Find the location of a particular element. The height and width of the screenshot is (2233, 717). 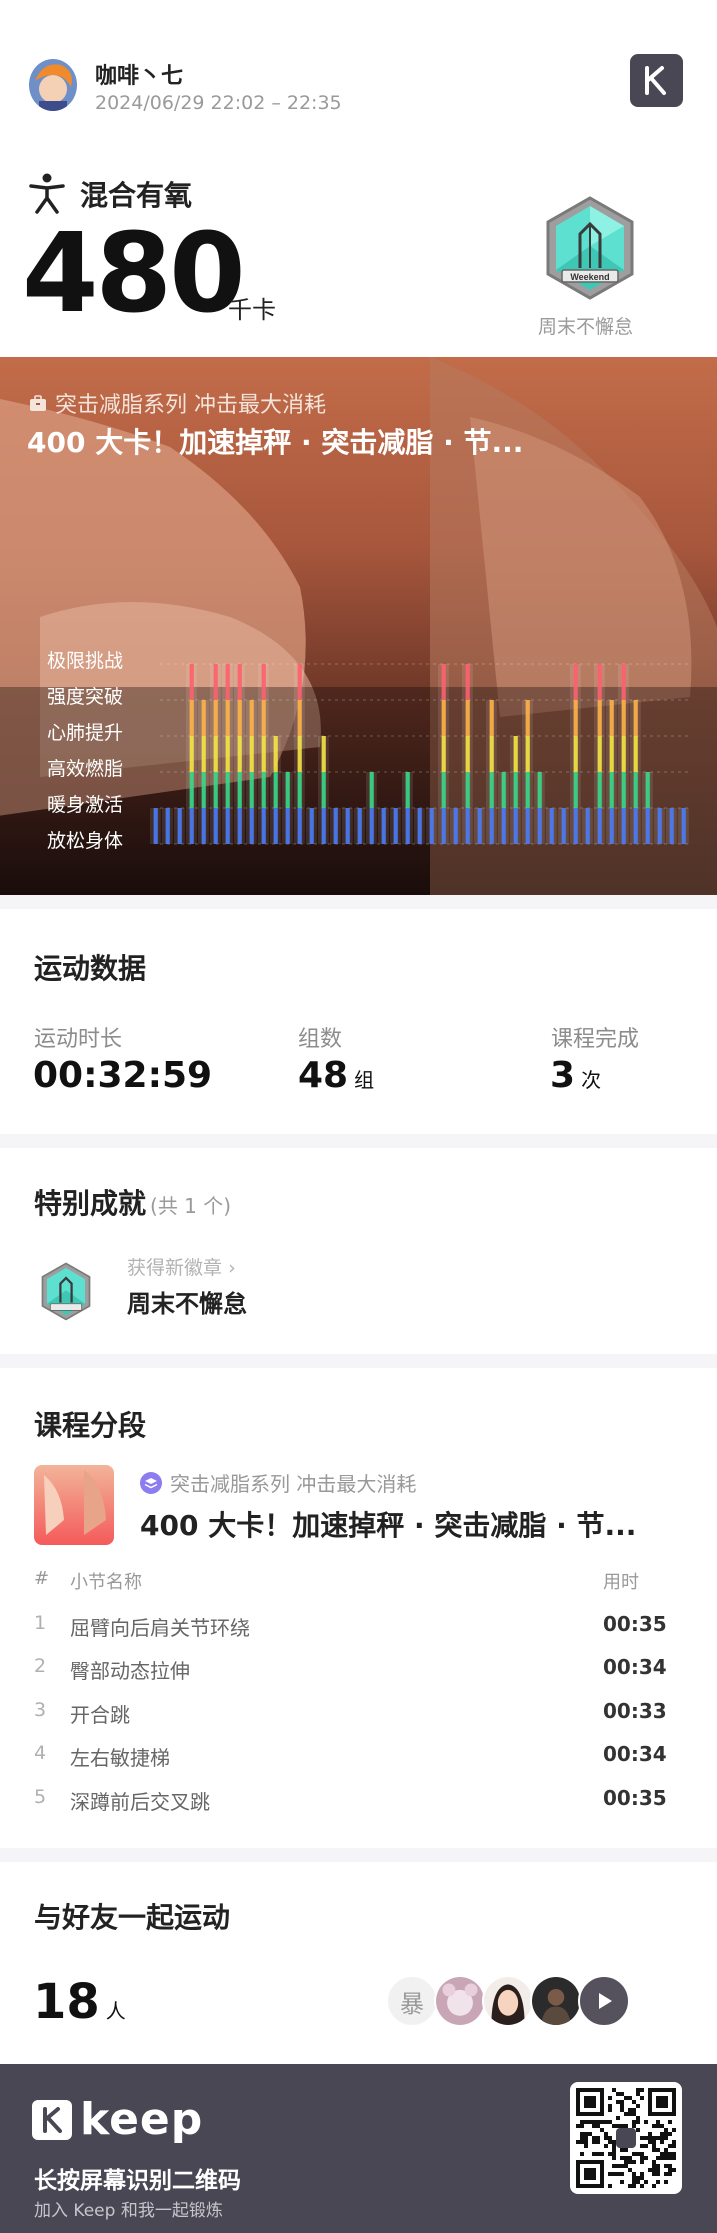

friends-card: 与好友一起运动 18 人 暴 is located at coordinates (358, 1963).